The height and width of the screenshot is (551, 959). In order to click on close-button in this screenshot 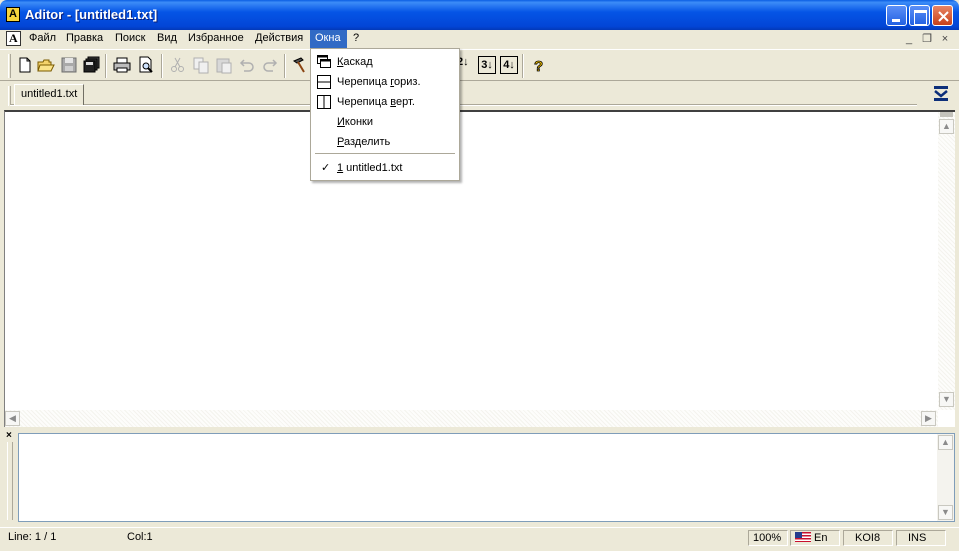, I will do `click(942, 15)`.